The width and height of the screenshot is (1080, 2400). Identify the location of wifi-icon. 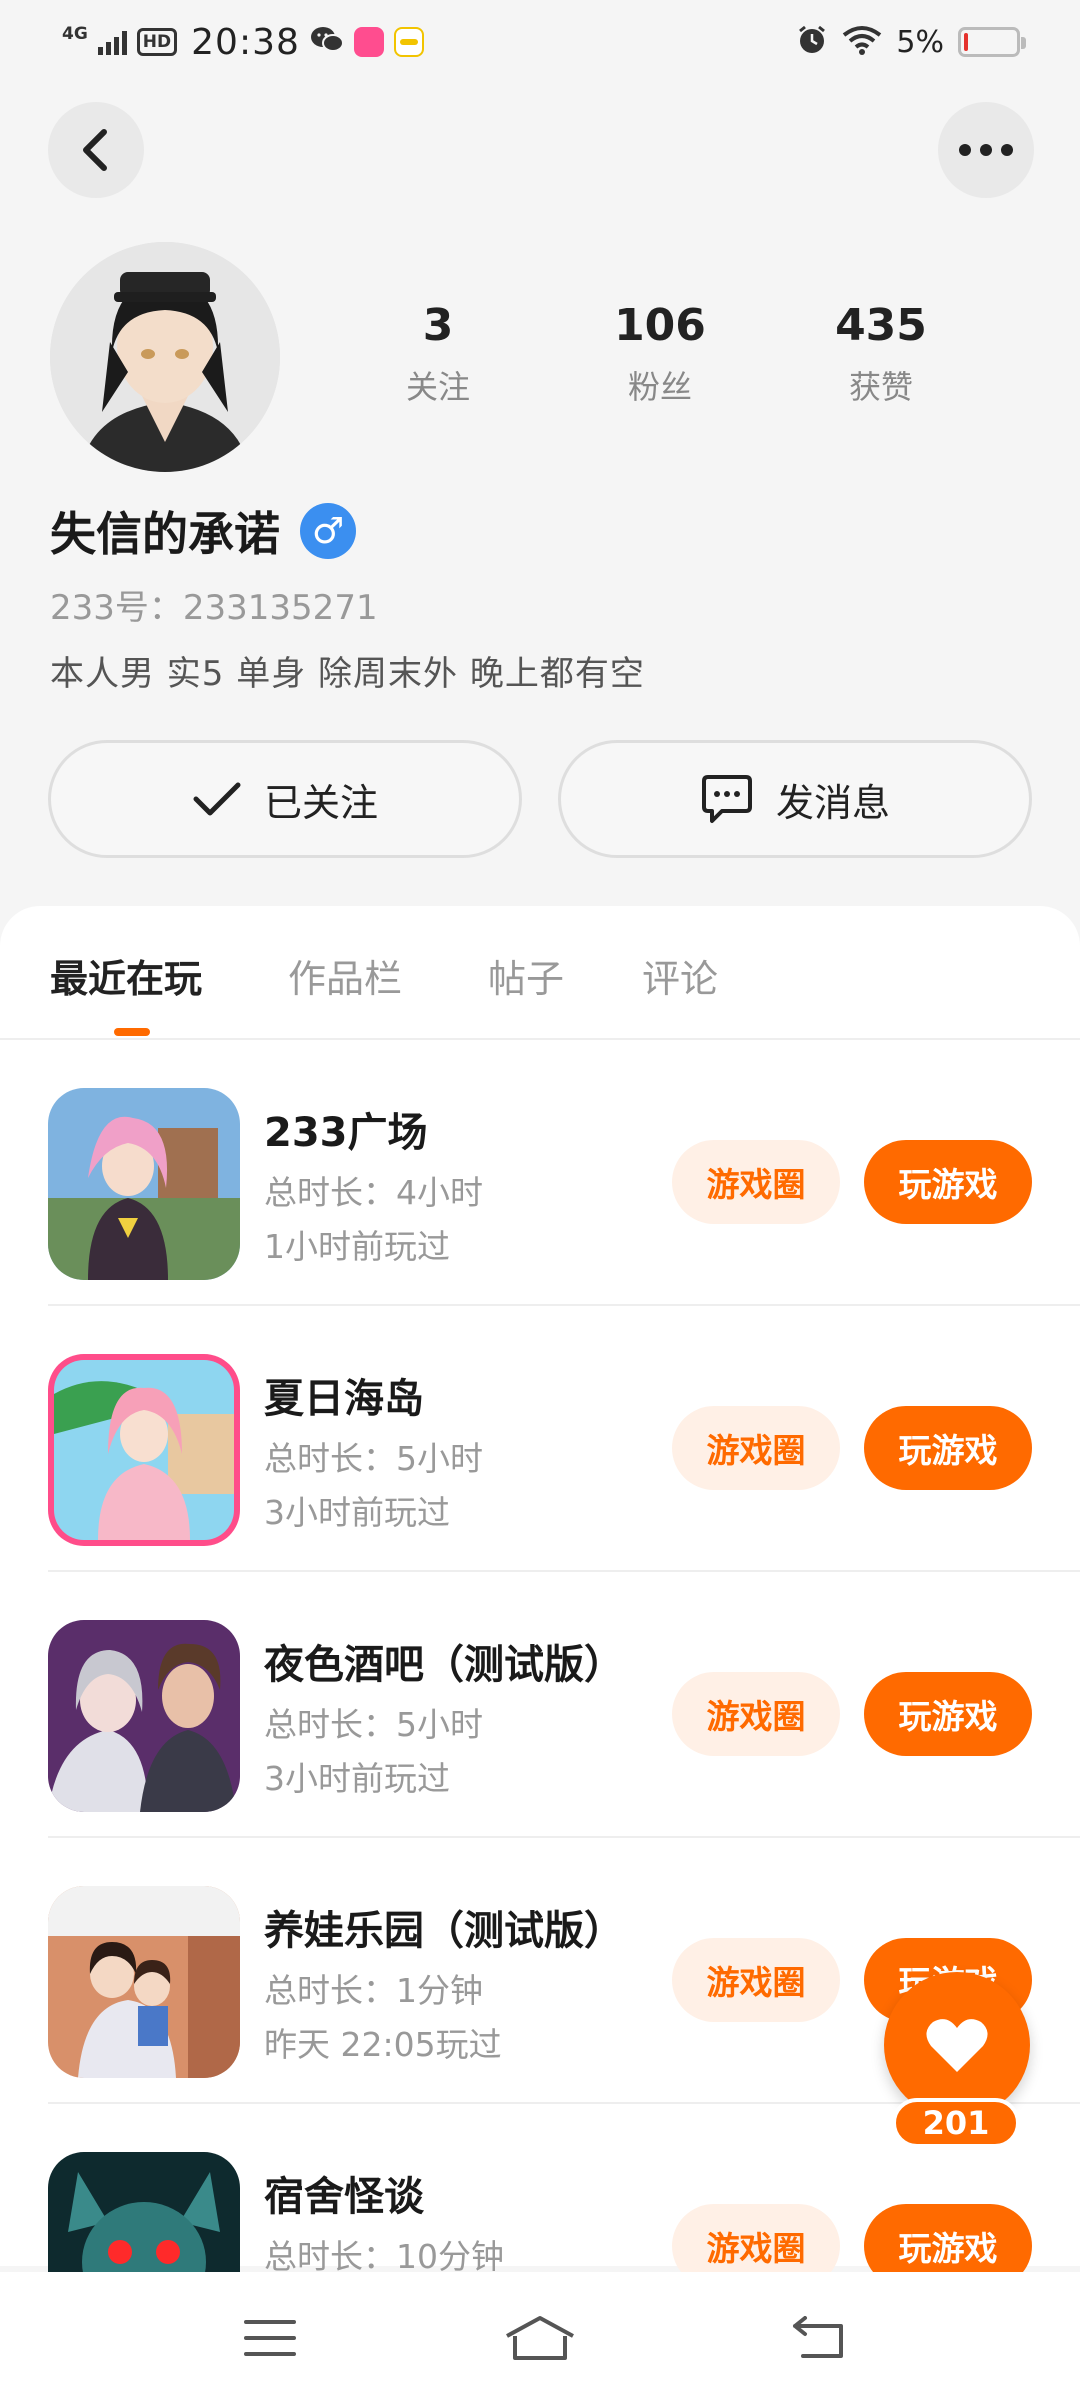
(862, 42).